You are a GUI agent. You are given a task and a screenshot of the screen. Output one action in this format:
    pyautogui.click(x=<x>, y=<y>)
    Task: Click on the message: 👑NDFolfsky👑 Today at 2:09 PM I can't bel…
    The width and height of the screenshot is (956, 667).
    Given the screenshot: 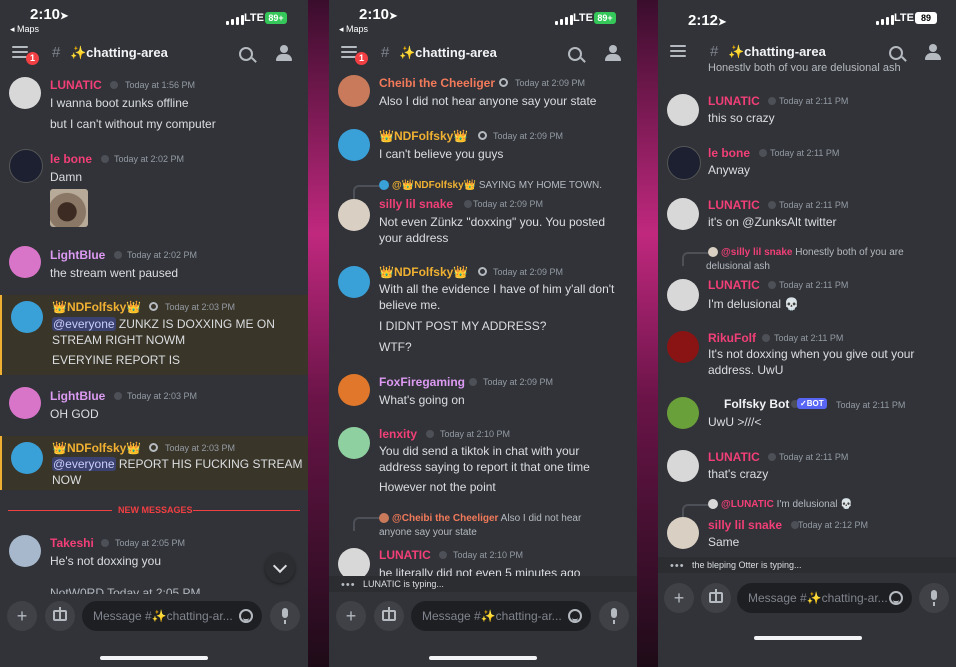 What is the action you would take?
    pyautogui.click(x=483, y=148)
    